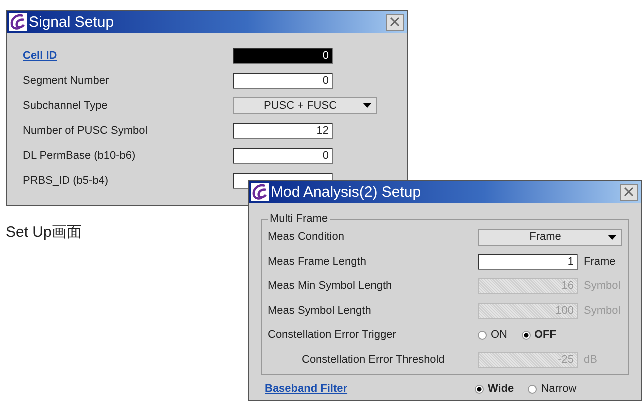 The height and width of the screenshot is (401, 642). Describe the element at coordinates (66, 80) in the screenshot. I see `setting-label: Segment Number` at that location.